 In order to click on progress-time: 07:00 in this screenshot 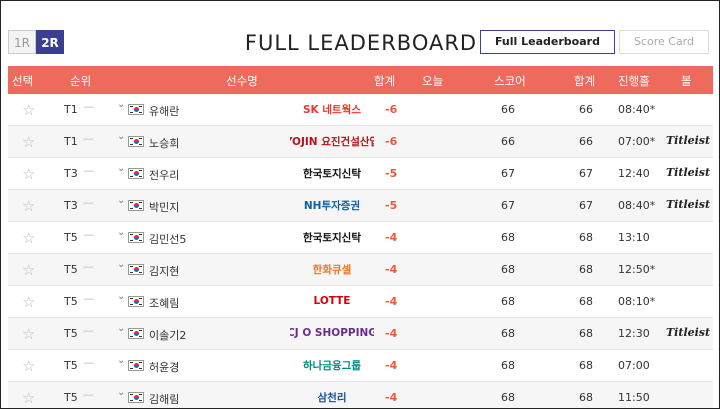, I will do `click(634, 365)`.